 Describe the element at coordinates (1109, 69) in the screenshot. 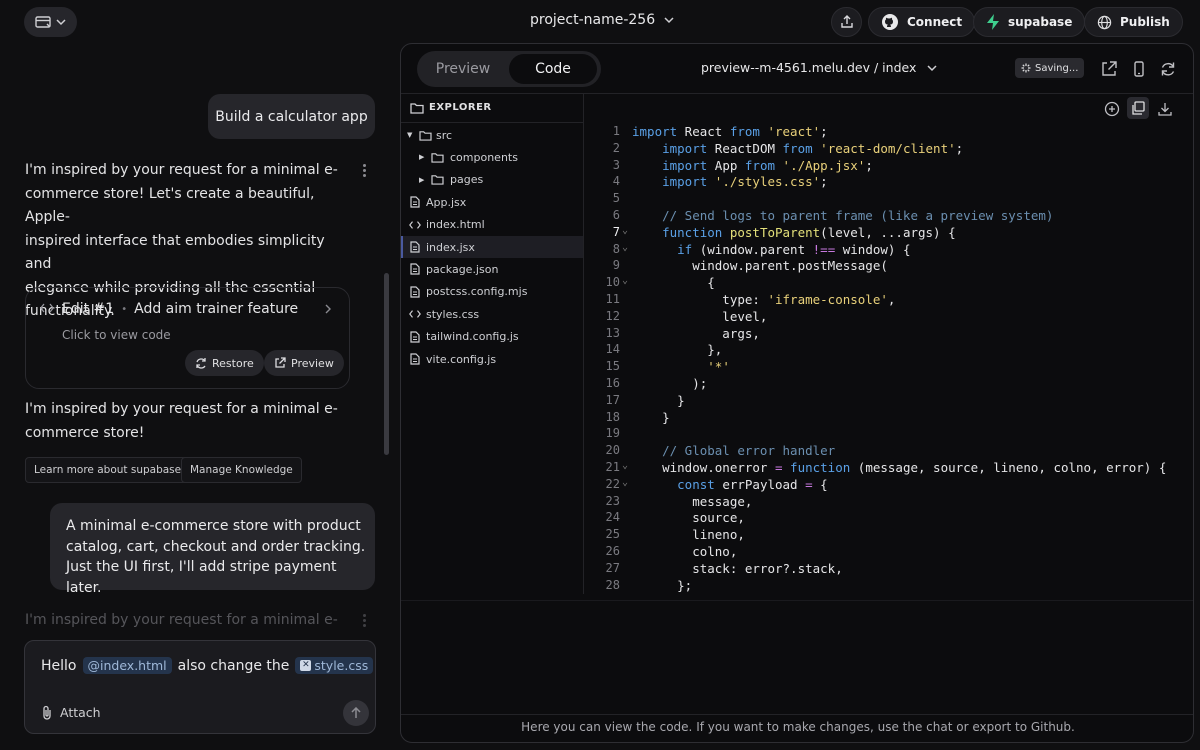

I see `open-in-new-tab-icon` at that location.